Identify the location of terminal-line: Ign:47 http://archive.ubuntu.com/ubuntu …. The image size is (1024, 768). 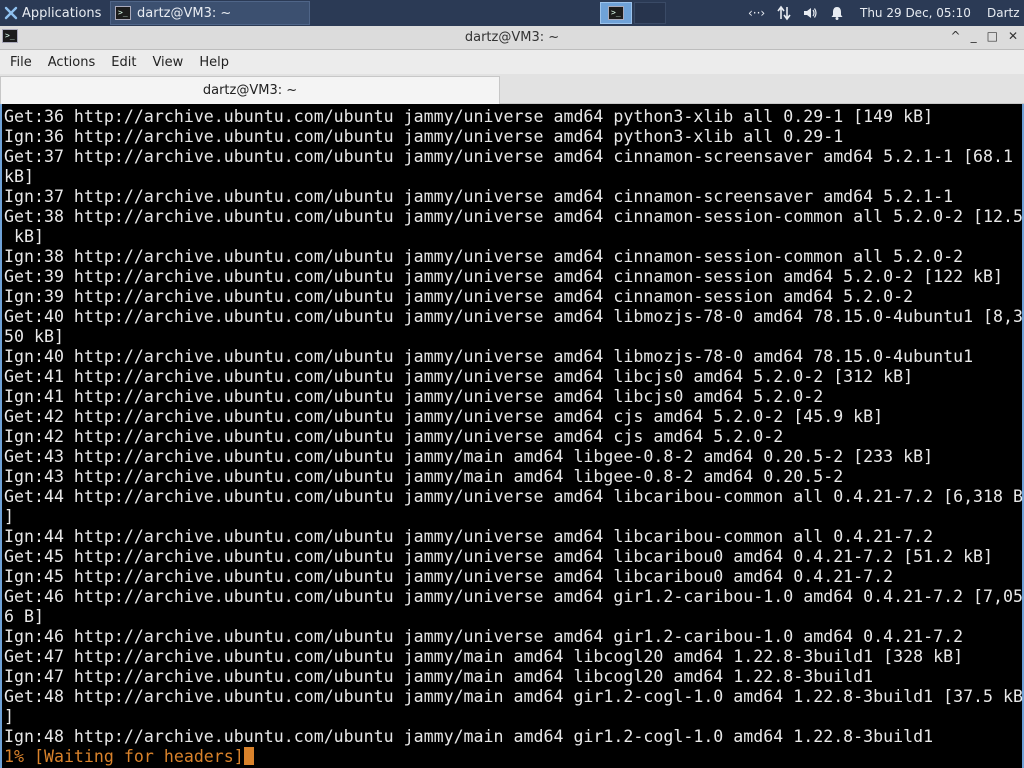
(439, 676).